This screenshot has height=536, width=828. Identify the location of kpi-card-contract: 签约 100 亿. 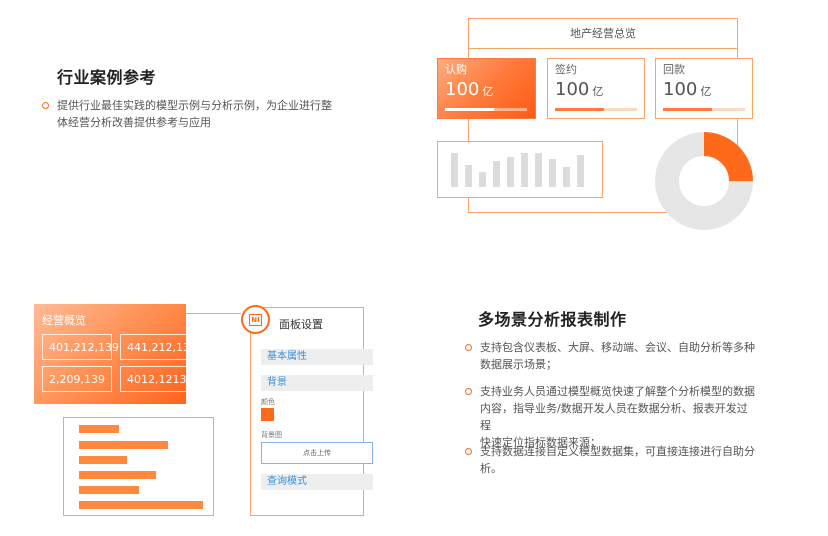
(596, 88).